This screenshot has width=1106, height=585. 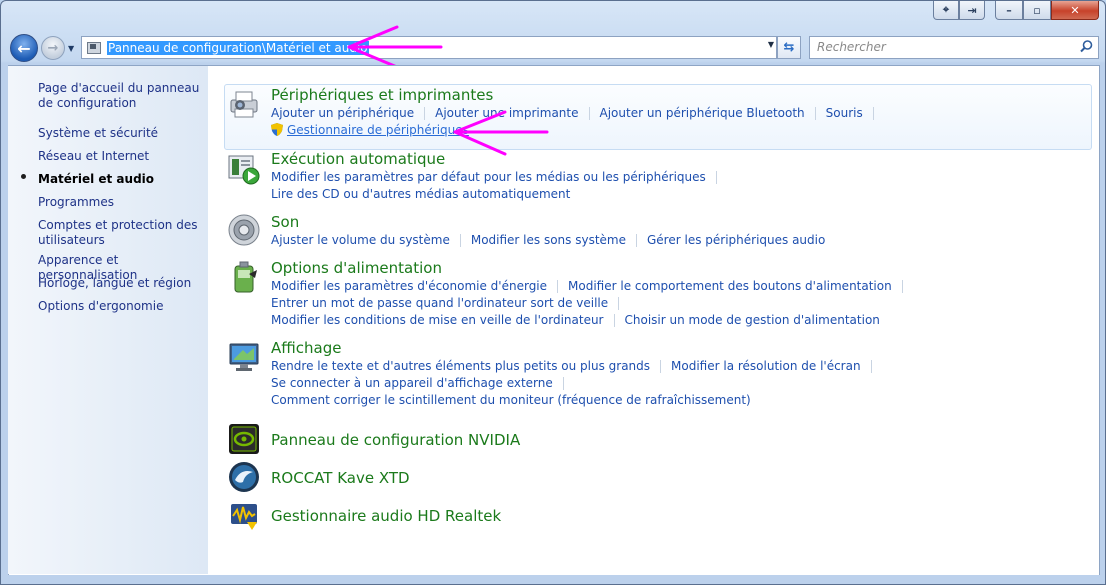 I want to click on history-dropdown-icon: ▼, so click(x=71, y=48).